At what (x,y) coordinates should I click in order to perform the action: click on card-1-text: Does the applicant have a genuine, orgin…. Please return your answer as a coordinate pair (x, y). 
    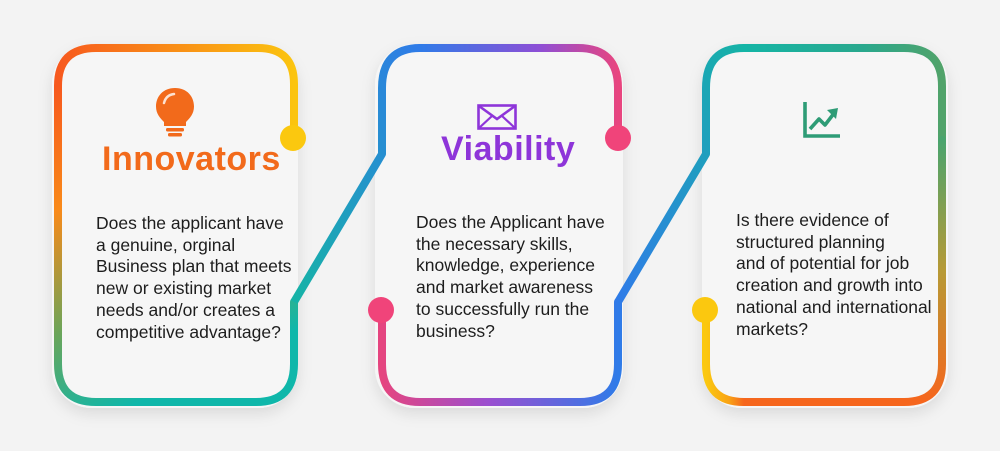
    Looking at the image, I should click on (194, 277).